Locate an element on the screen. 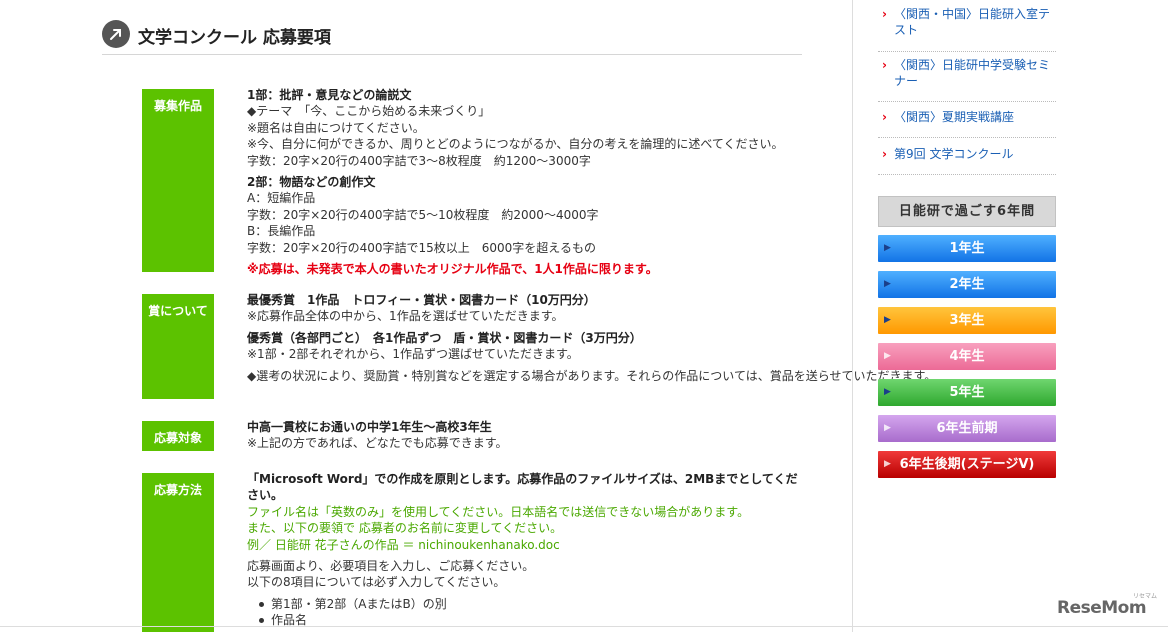  eligibility-note: ※上記の方であれば、どなたでも応募できます。 is located at coordinates (377, 443).